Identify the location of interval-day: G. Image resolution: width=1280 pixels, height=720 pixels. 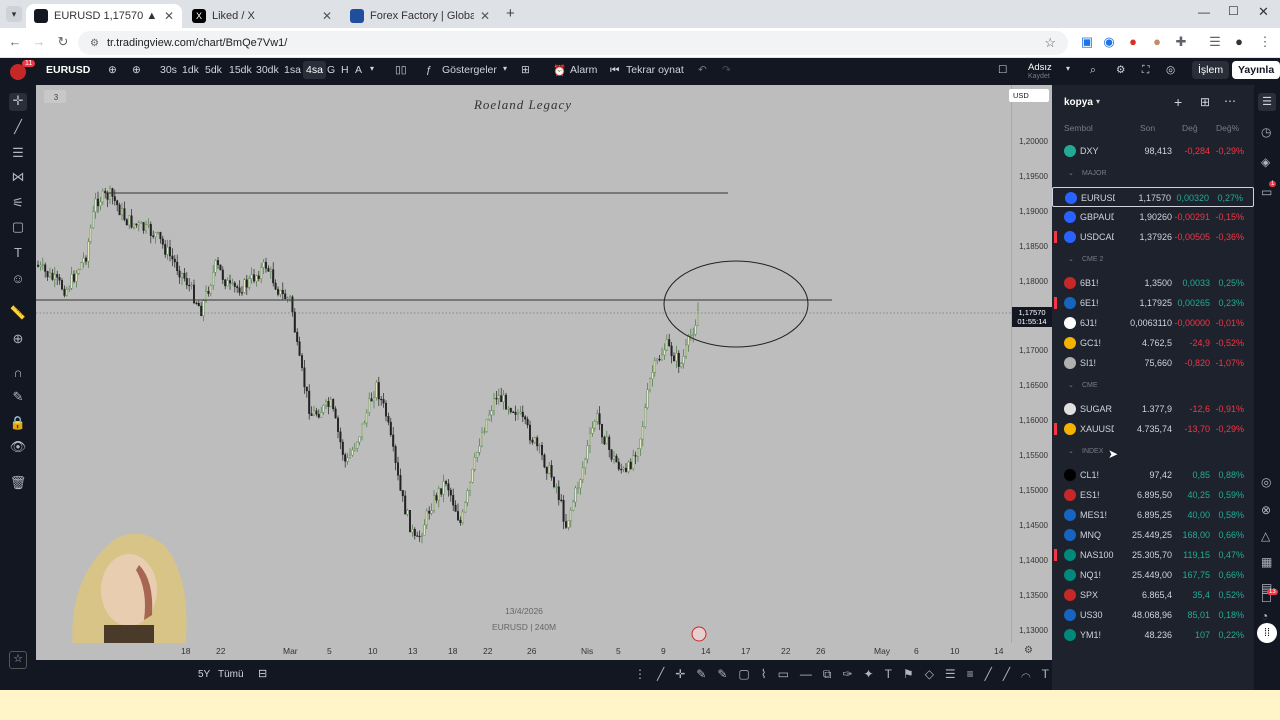
(331, 70).